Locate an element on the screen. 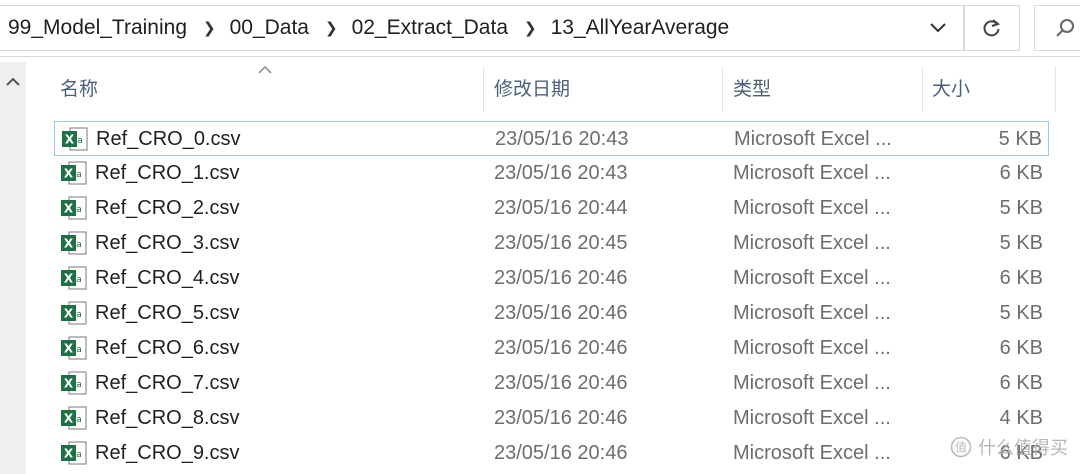 The image size is (1080, 474). watermark: 值 什么值得买 is located at coordinates (1009, 447).